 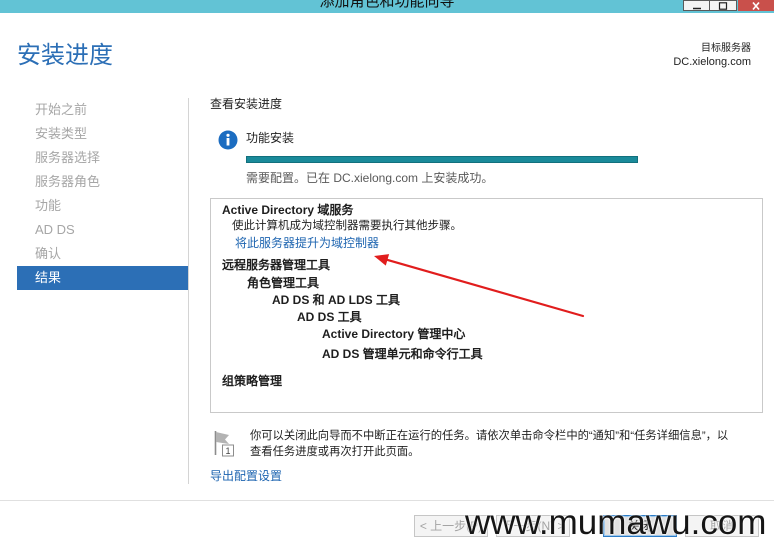 What do you see at coordinates (335, 452) in the screenshot?
I see `note-text-line-2: 查看任务进度或再次打开此页面。` at bounding box center [335, 452].